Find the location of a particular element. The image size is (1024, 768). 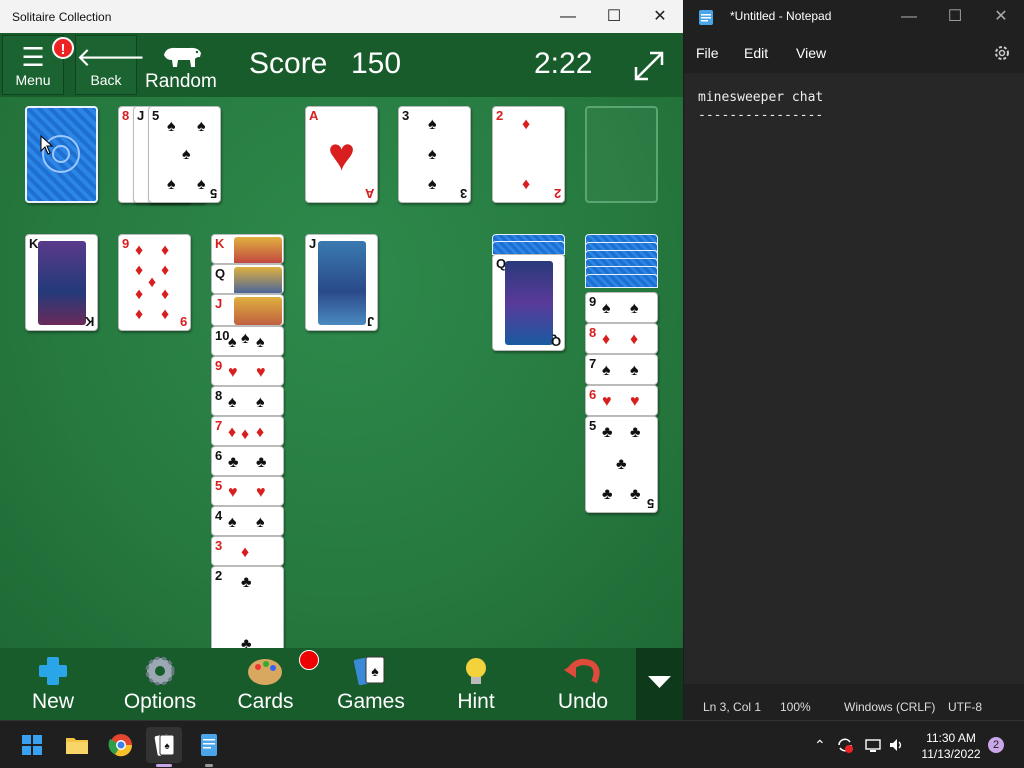

maximize-button: ☐ is located at coordinates (614, 16).